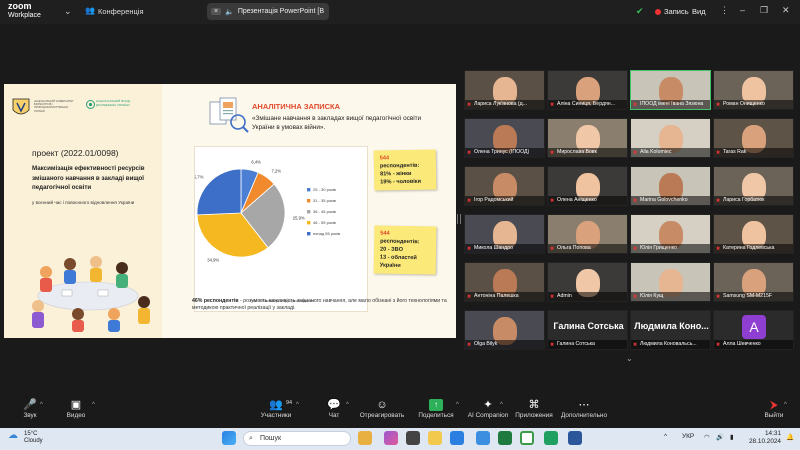  I want to click on participant-tile: Олена Аніщенко ✖, so click(587, 186).